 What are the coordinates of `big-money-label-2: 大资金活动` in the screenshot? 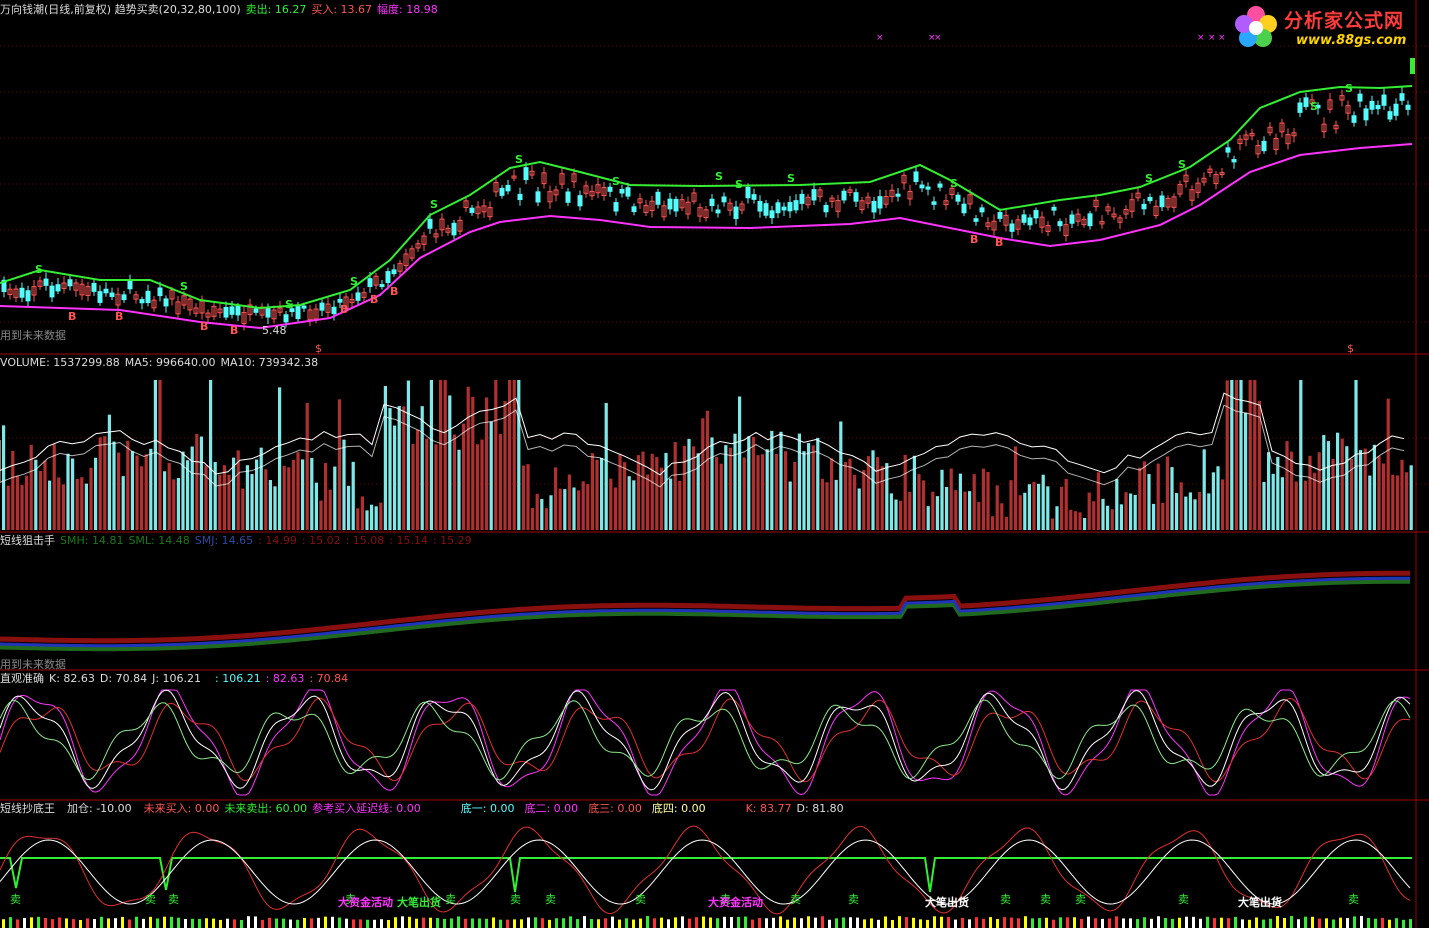 It's located at (735, 902).